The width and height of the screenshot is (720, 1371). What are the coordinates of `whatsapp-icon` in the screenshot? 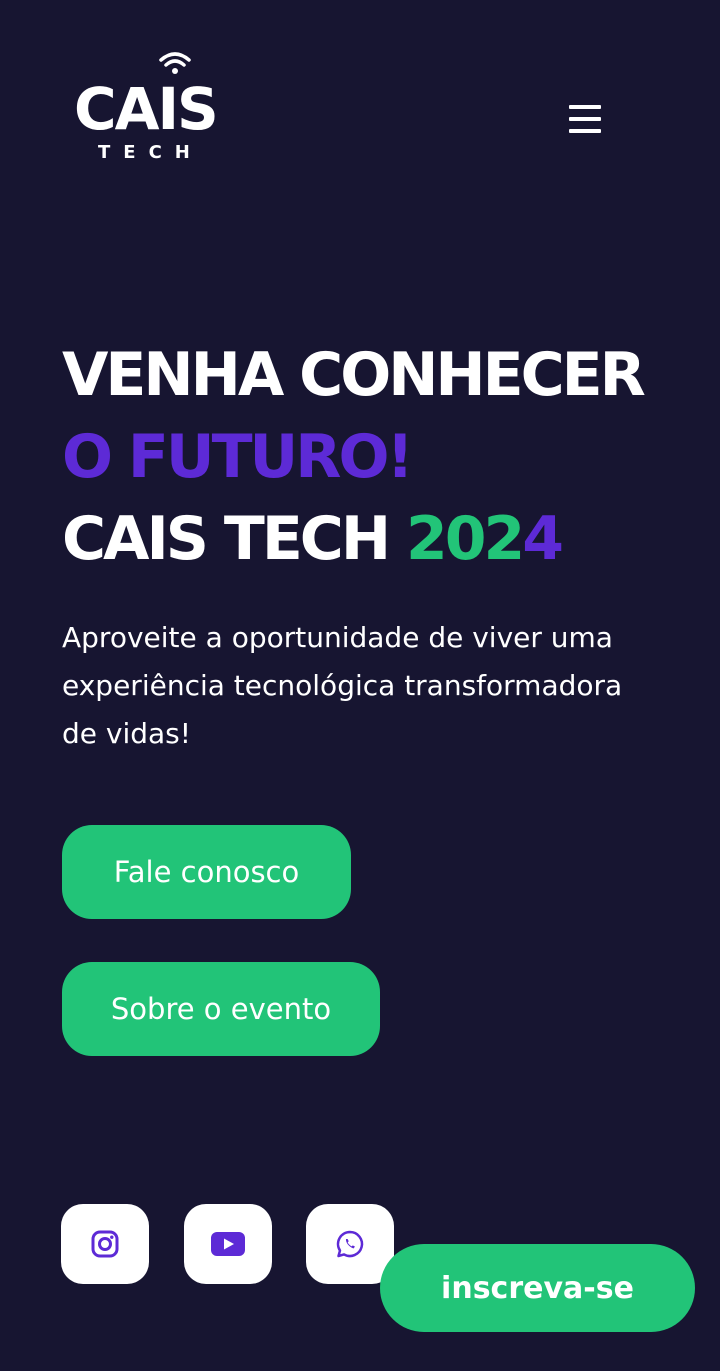 It's located at (350, 1244).